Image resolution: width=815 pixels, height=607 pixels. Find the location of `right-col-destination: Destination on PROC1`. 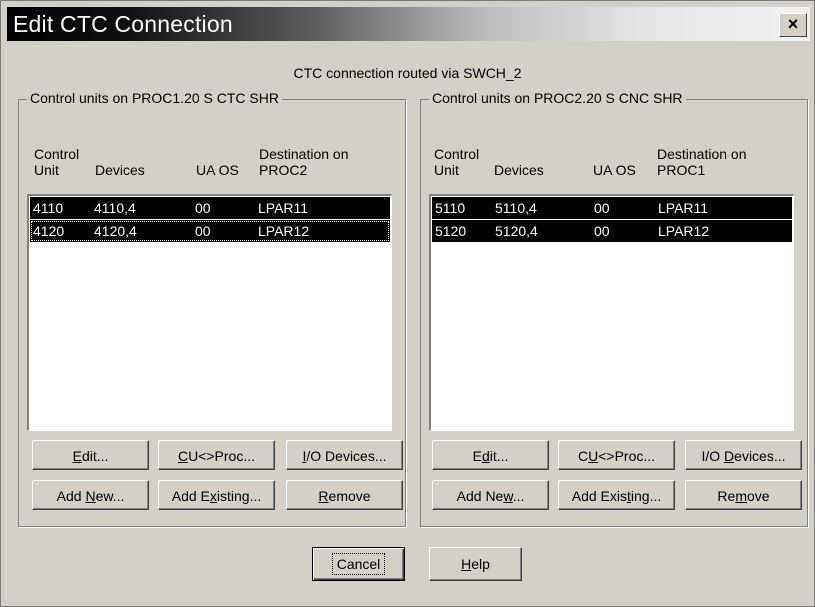

right-col-destination: Destination on PROC1 is located at coordinates (702, 162).